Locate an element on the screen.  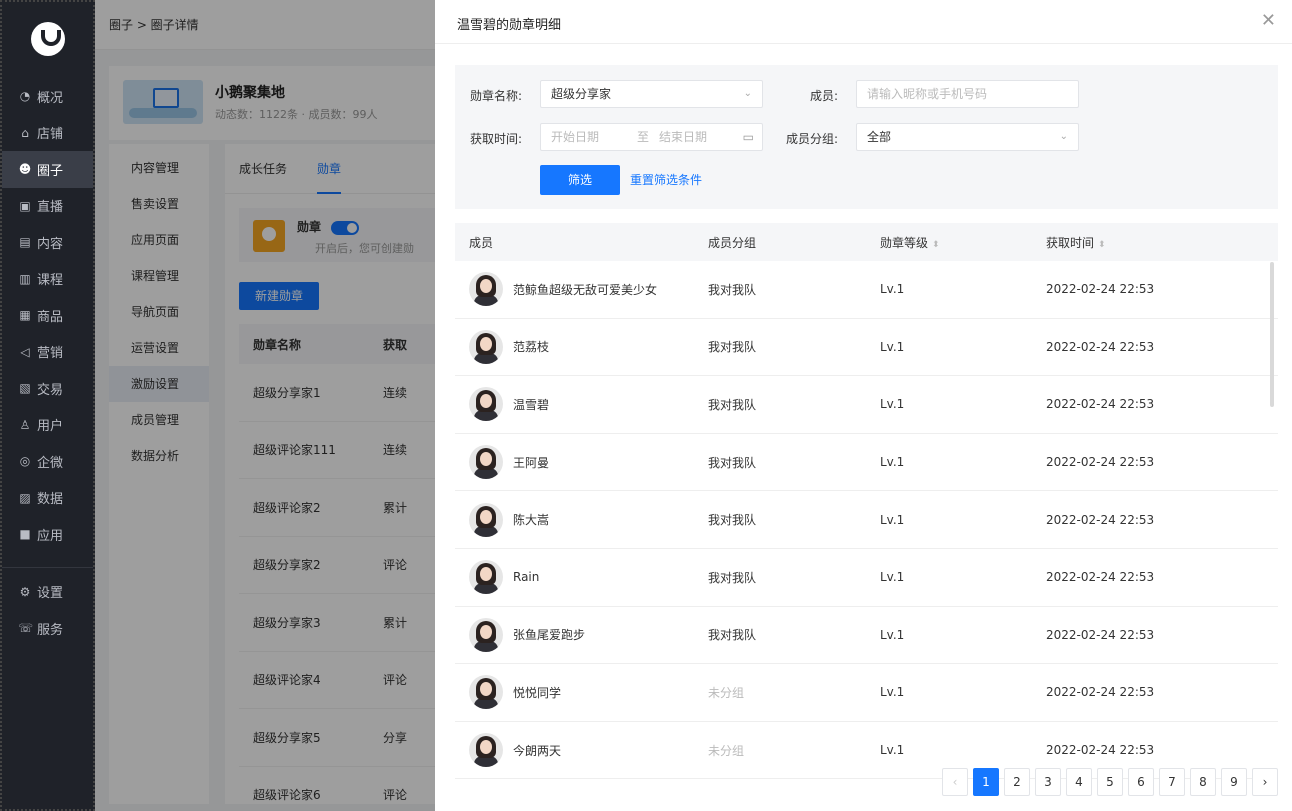
nav-item-label: 店铺 is located at coordinates (50, 135).